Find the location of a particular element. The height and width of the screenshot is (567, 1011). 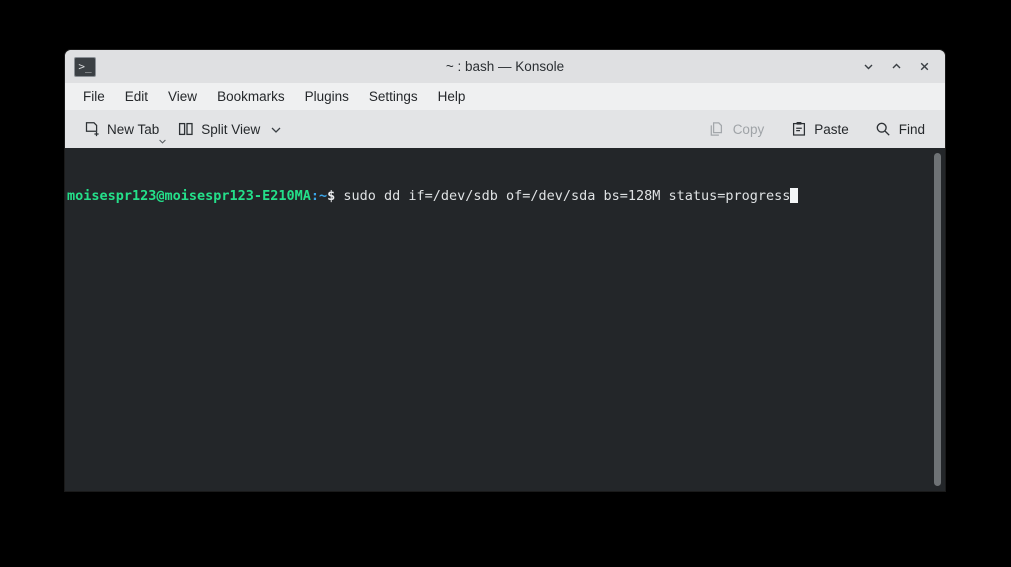

chevron-up-icon is located at coordinates (896, 66).